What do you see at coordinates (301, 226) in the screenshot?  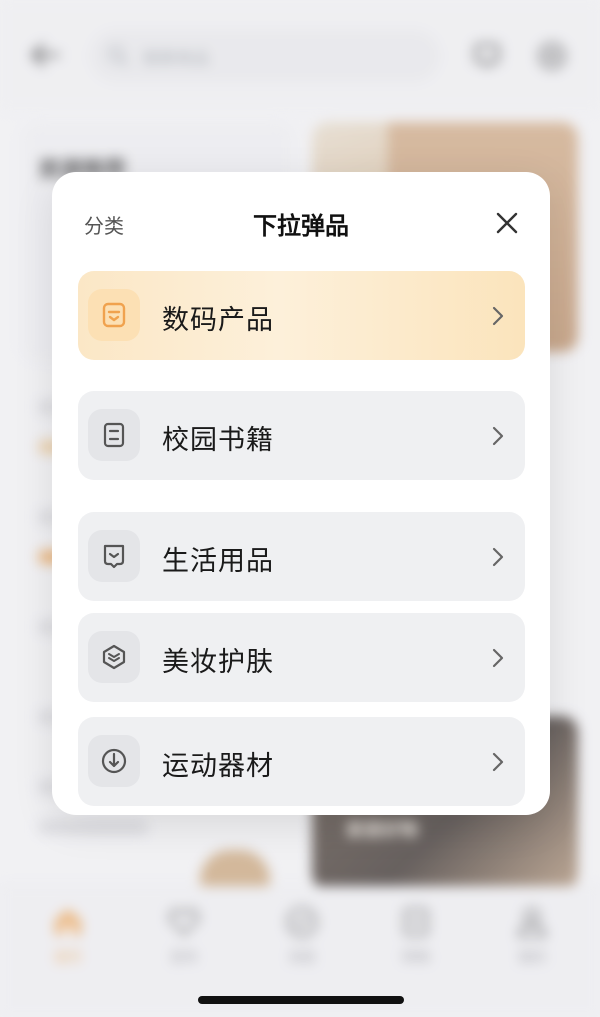 I see `modal-title: 下拉弹品` at bounding box center [301, 226].